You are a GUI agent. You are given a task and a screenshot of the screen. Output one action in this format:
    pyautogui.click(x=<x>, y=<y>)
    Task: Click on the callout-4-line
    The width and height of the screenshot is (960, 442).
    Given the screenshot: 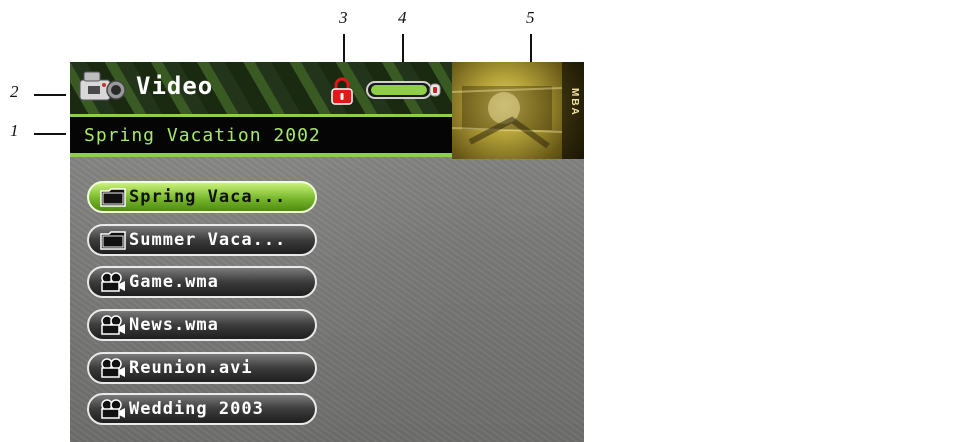 What is the action you would take?
    pyautogui.click(x=403, y=48)
    